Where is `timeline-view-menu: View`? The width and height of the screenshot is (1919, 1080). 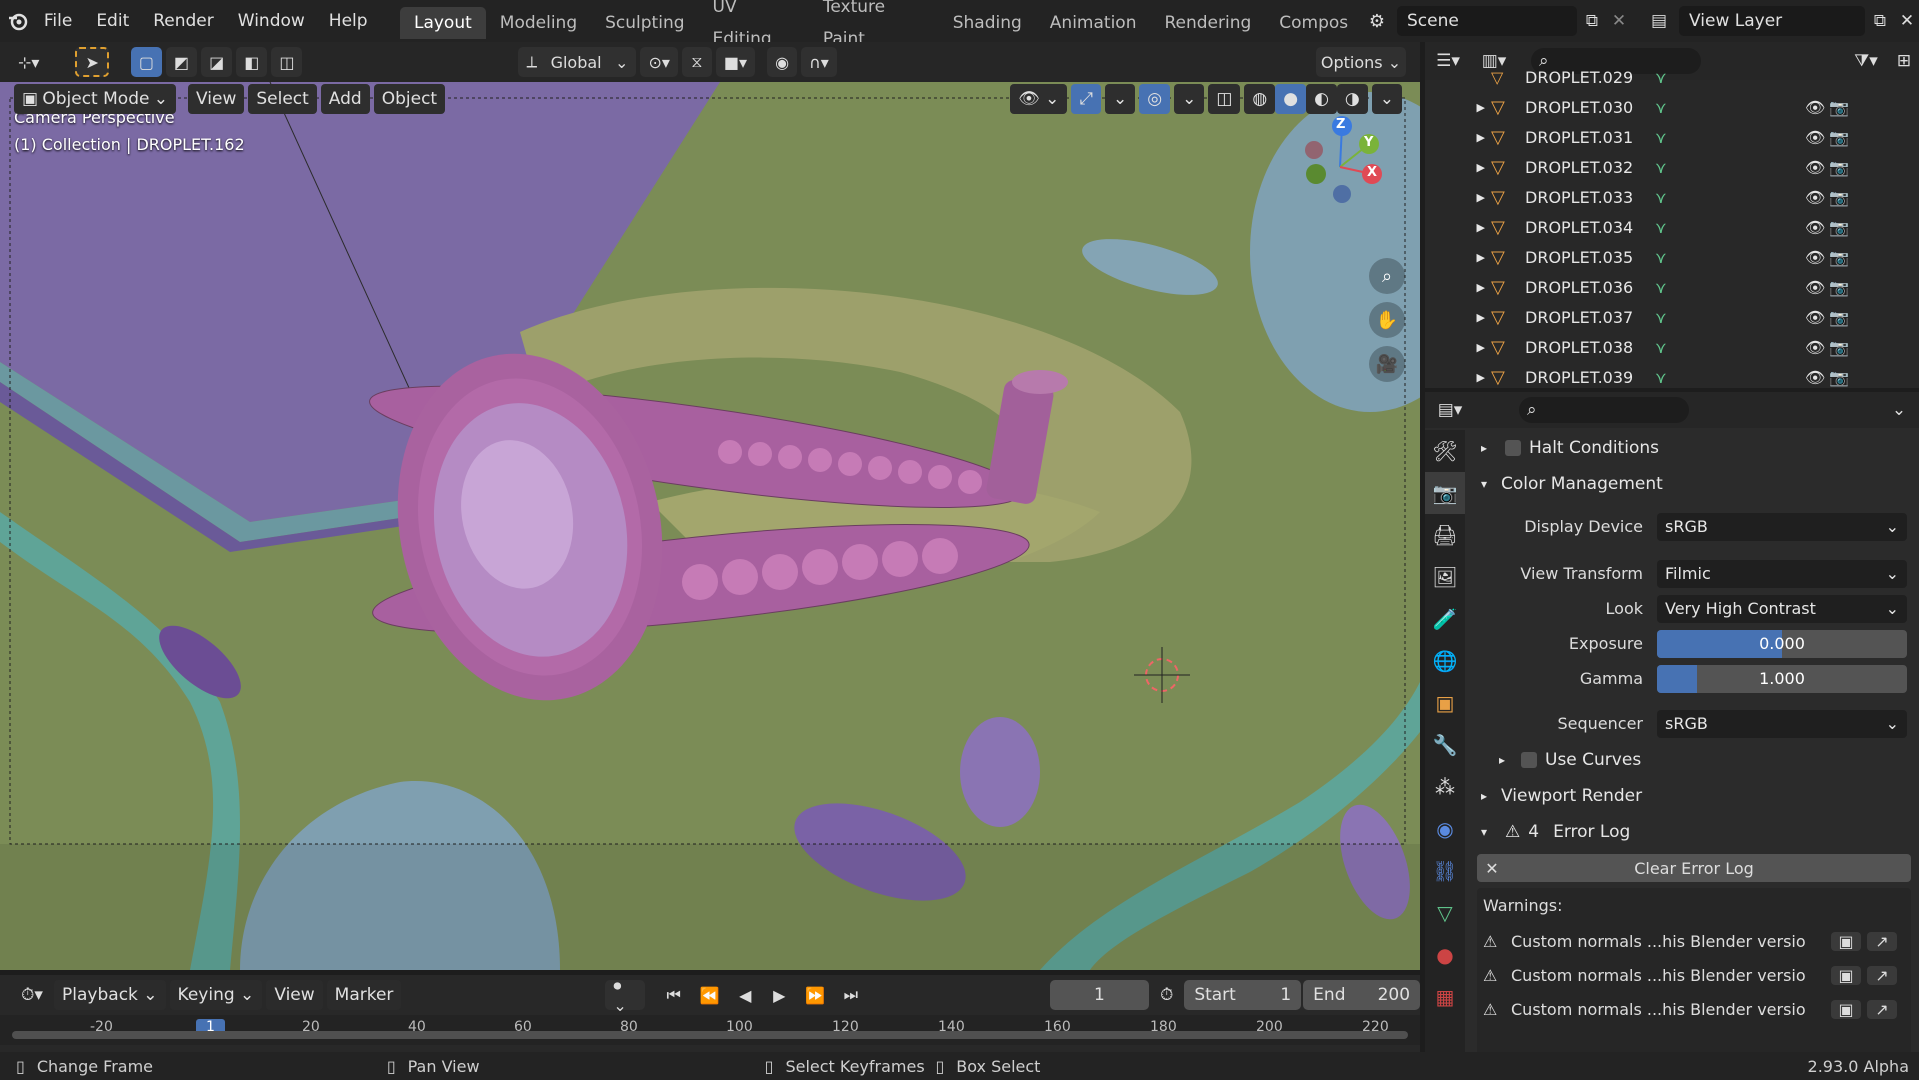 timeline-view-menu: View is located at coordinates (294, 995).